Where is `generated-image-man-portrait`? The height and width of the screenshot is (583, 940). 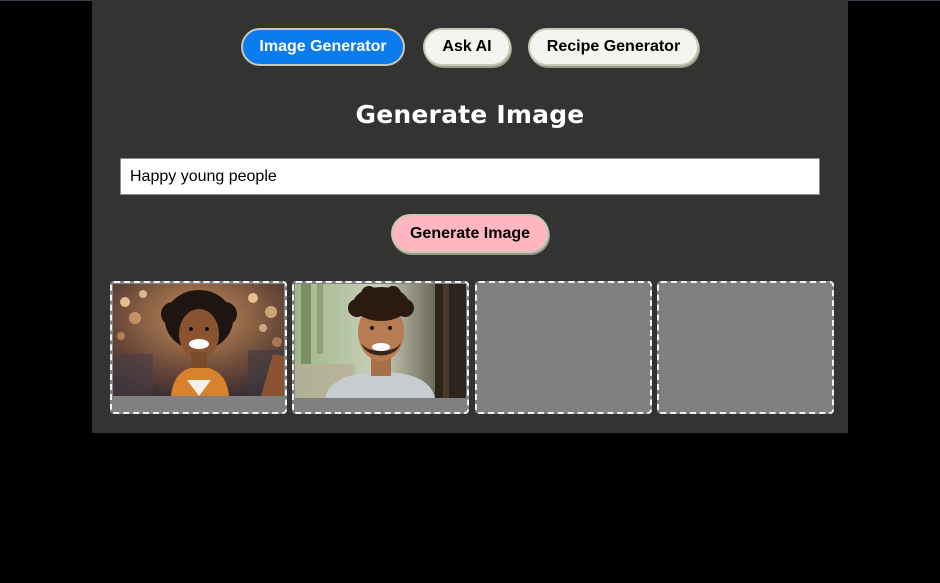
generated-image-man-portrait is located at coordinates (380, 341).